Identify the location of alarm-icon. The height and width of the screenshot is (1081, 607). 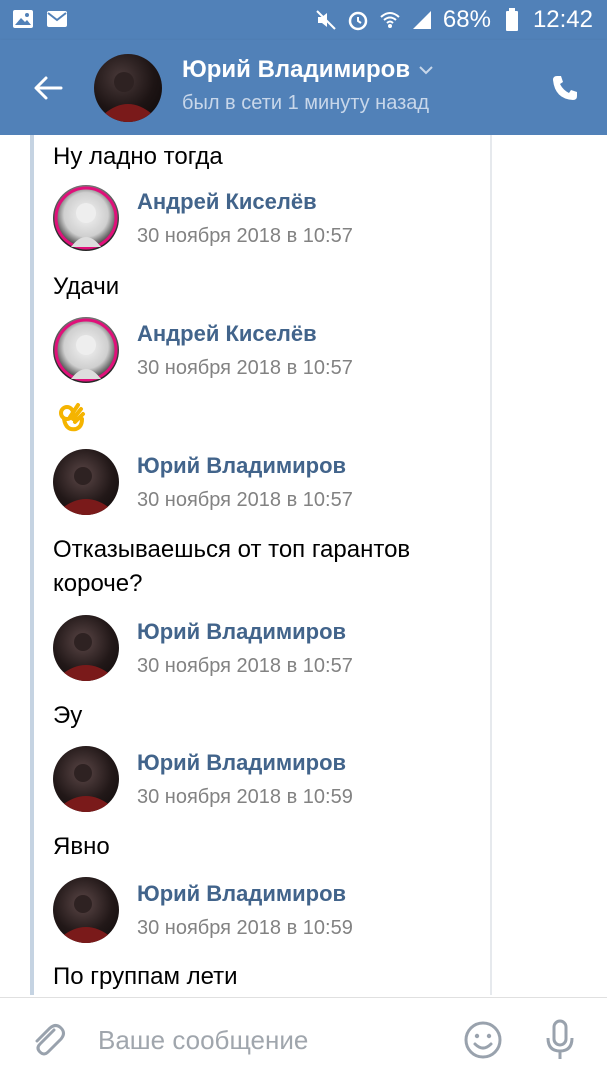
(358, 20).